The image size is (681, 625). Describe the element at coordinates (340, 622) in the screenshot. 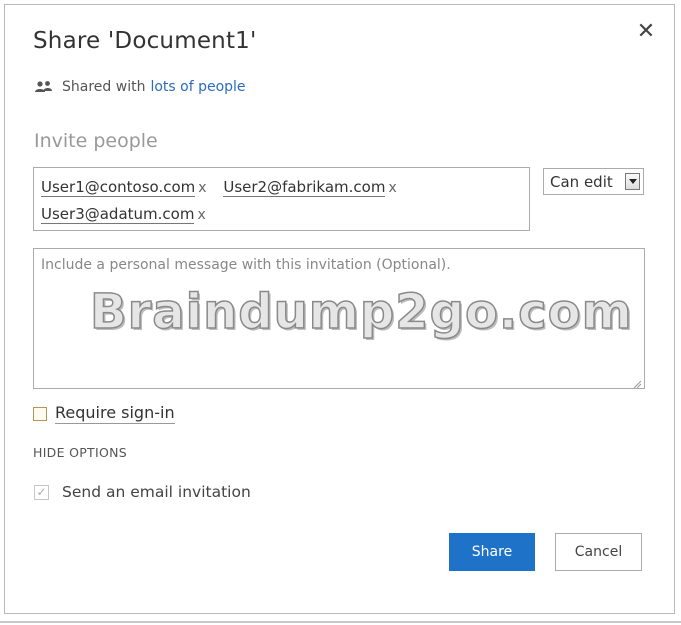

I see `divider` at that location.